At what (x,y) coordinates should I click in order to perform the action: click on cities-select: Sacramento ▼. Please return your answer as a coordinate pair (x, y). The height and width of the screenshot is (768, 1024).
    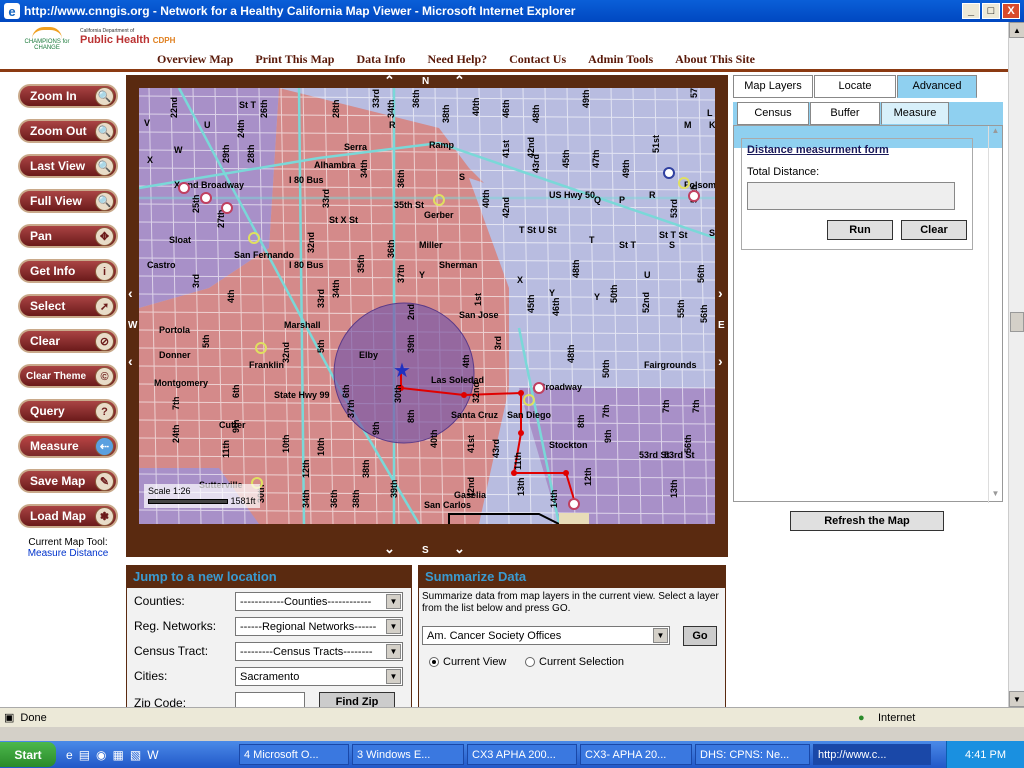
    Looking at the image, I should click on (319, 676).